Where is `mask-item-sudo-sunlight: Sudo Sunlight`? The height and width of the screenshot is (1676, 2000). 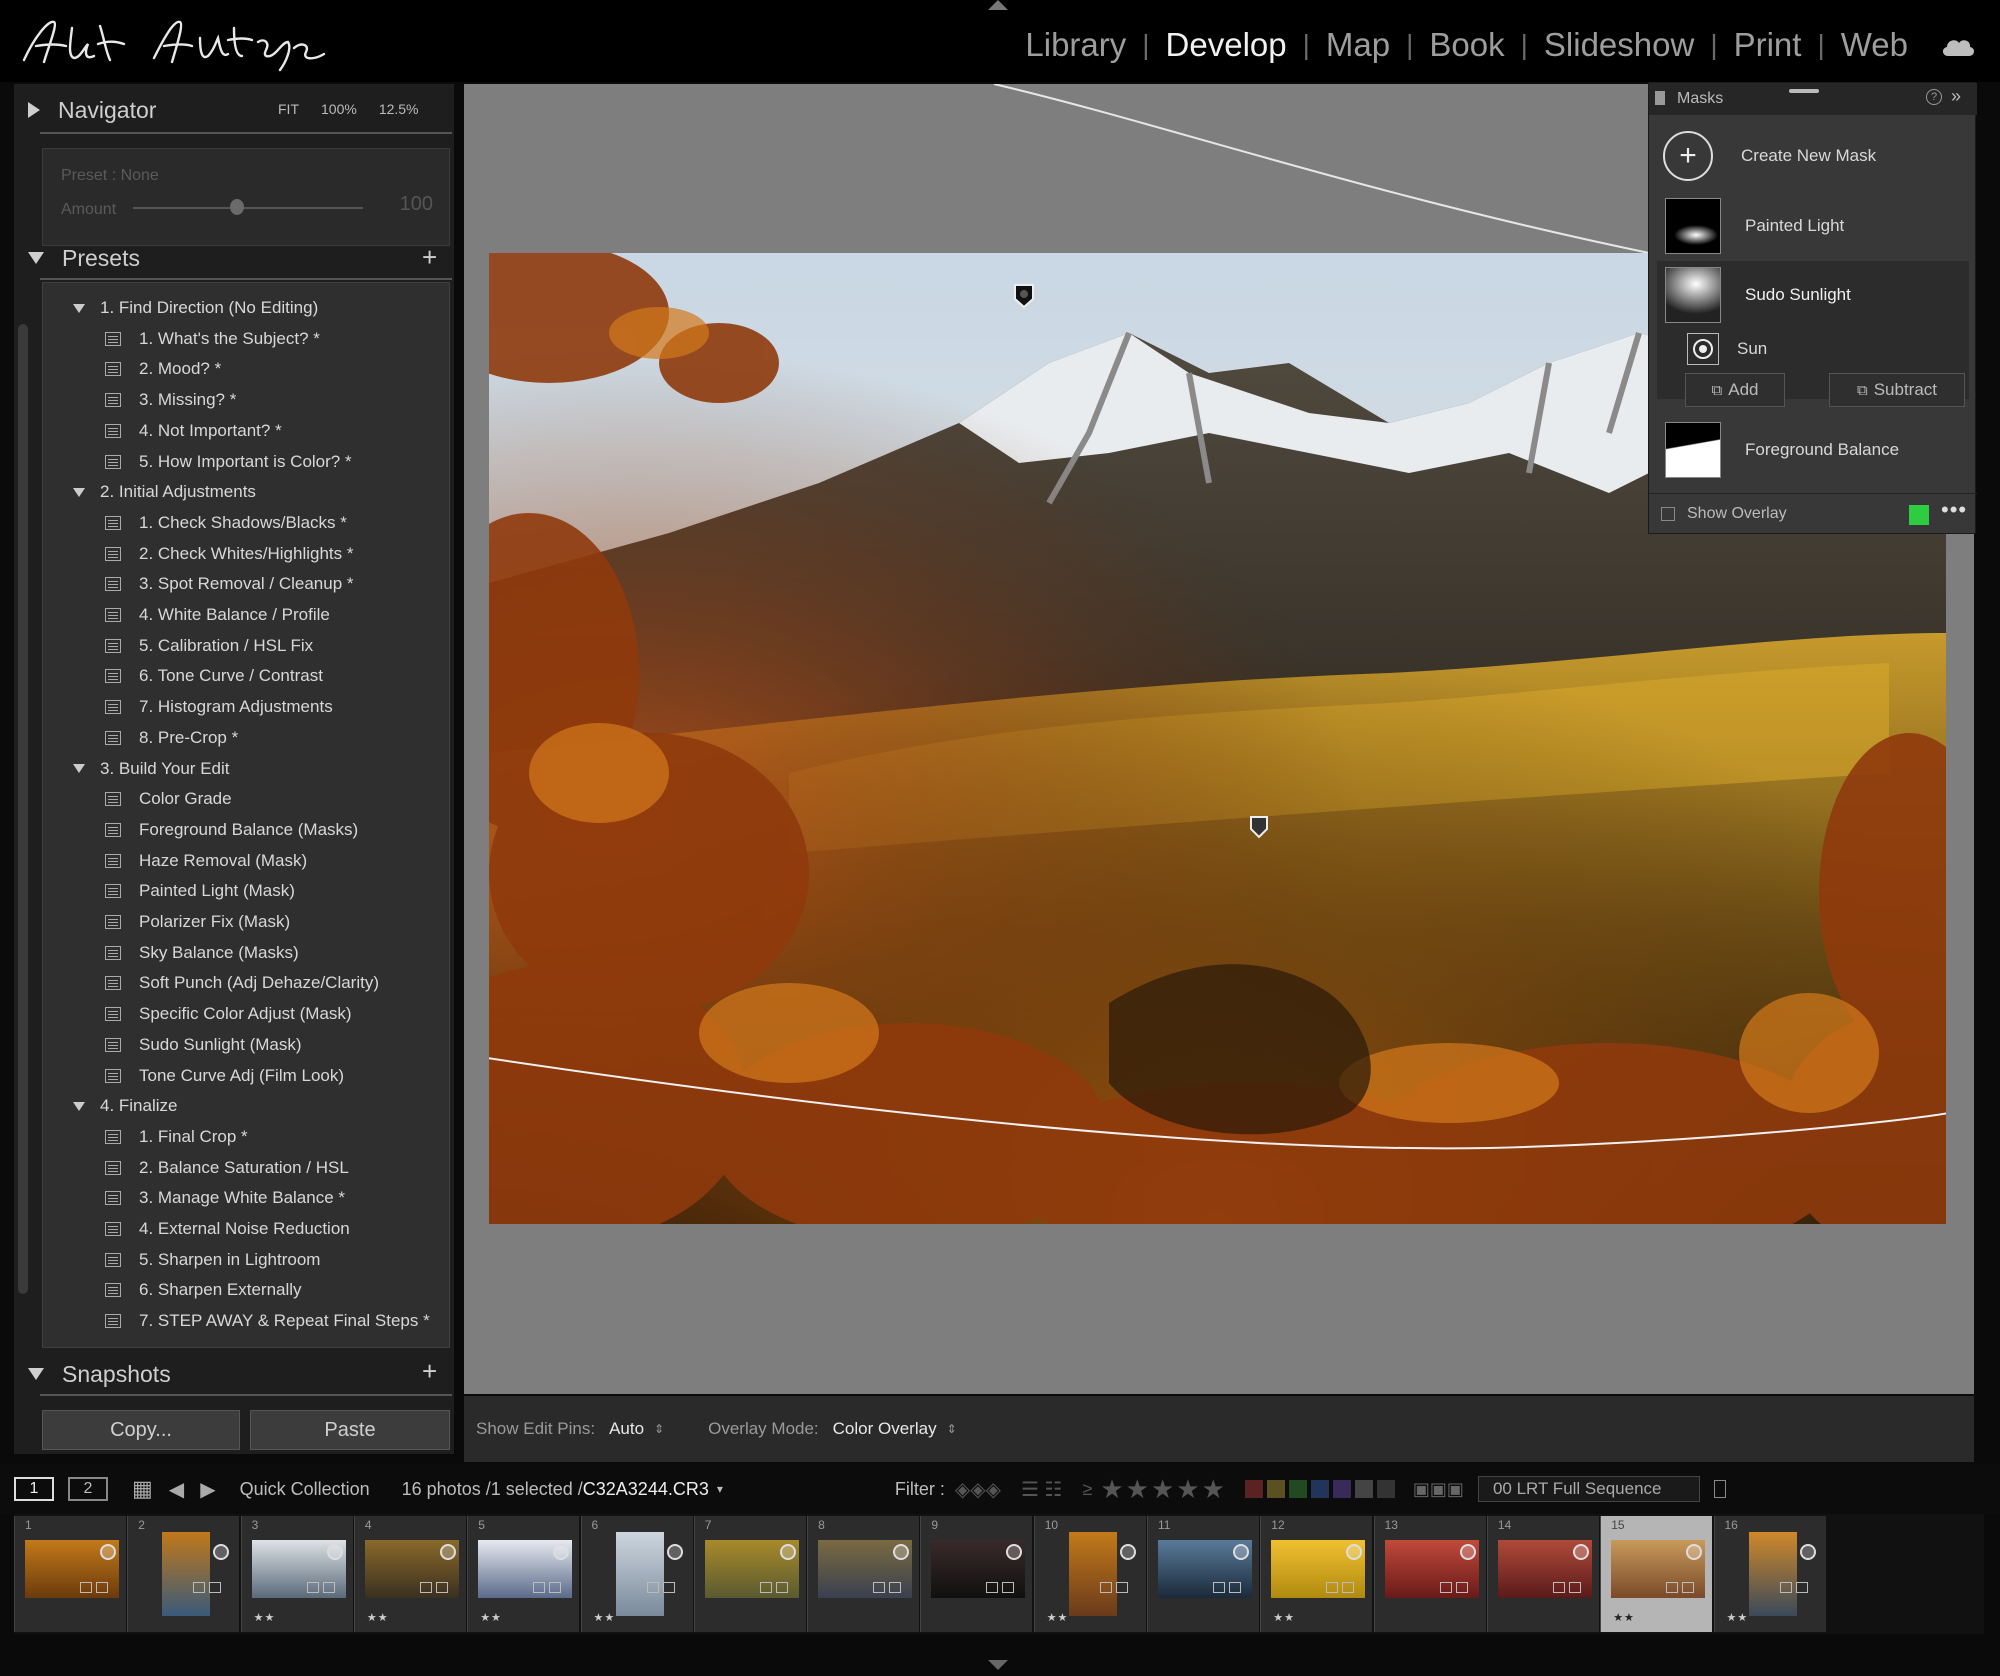 mask-item-sudo-sunlight: Sudo Sunlight is located at coordinates (1813, 295).